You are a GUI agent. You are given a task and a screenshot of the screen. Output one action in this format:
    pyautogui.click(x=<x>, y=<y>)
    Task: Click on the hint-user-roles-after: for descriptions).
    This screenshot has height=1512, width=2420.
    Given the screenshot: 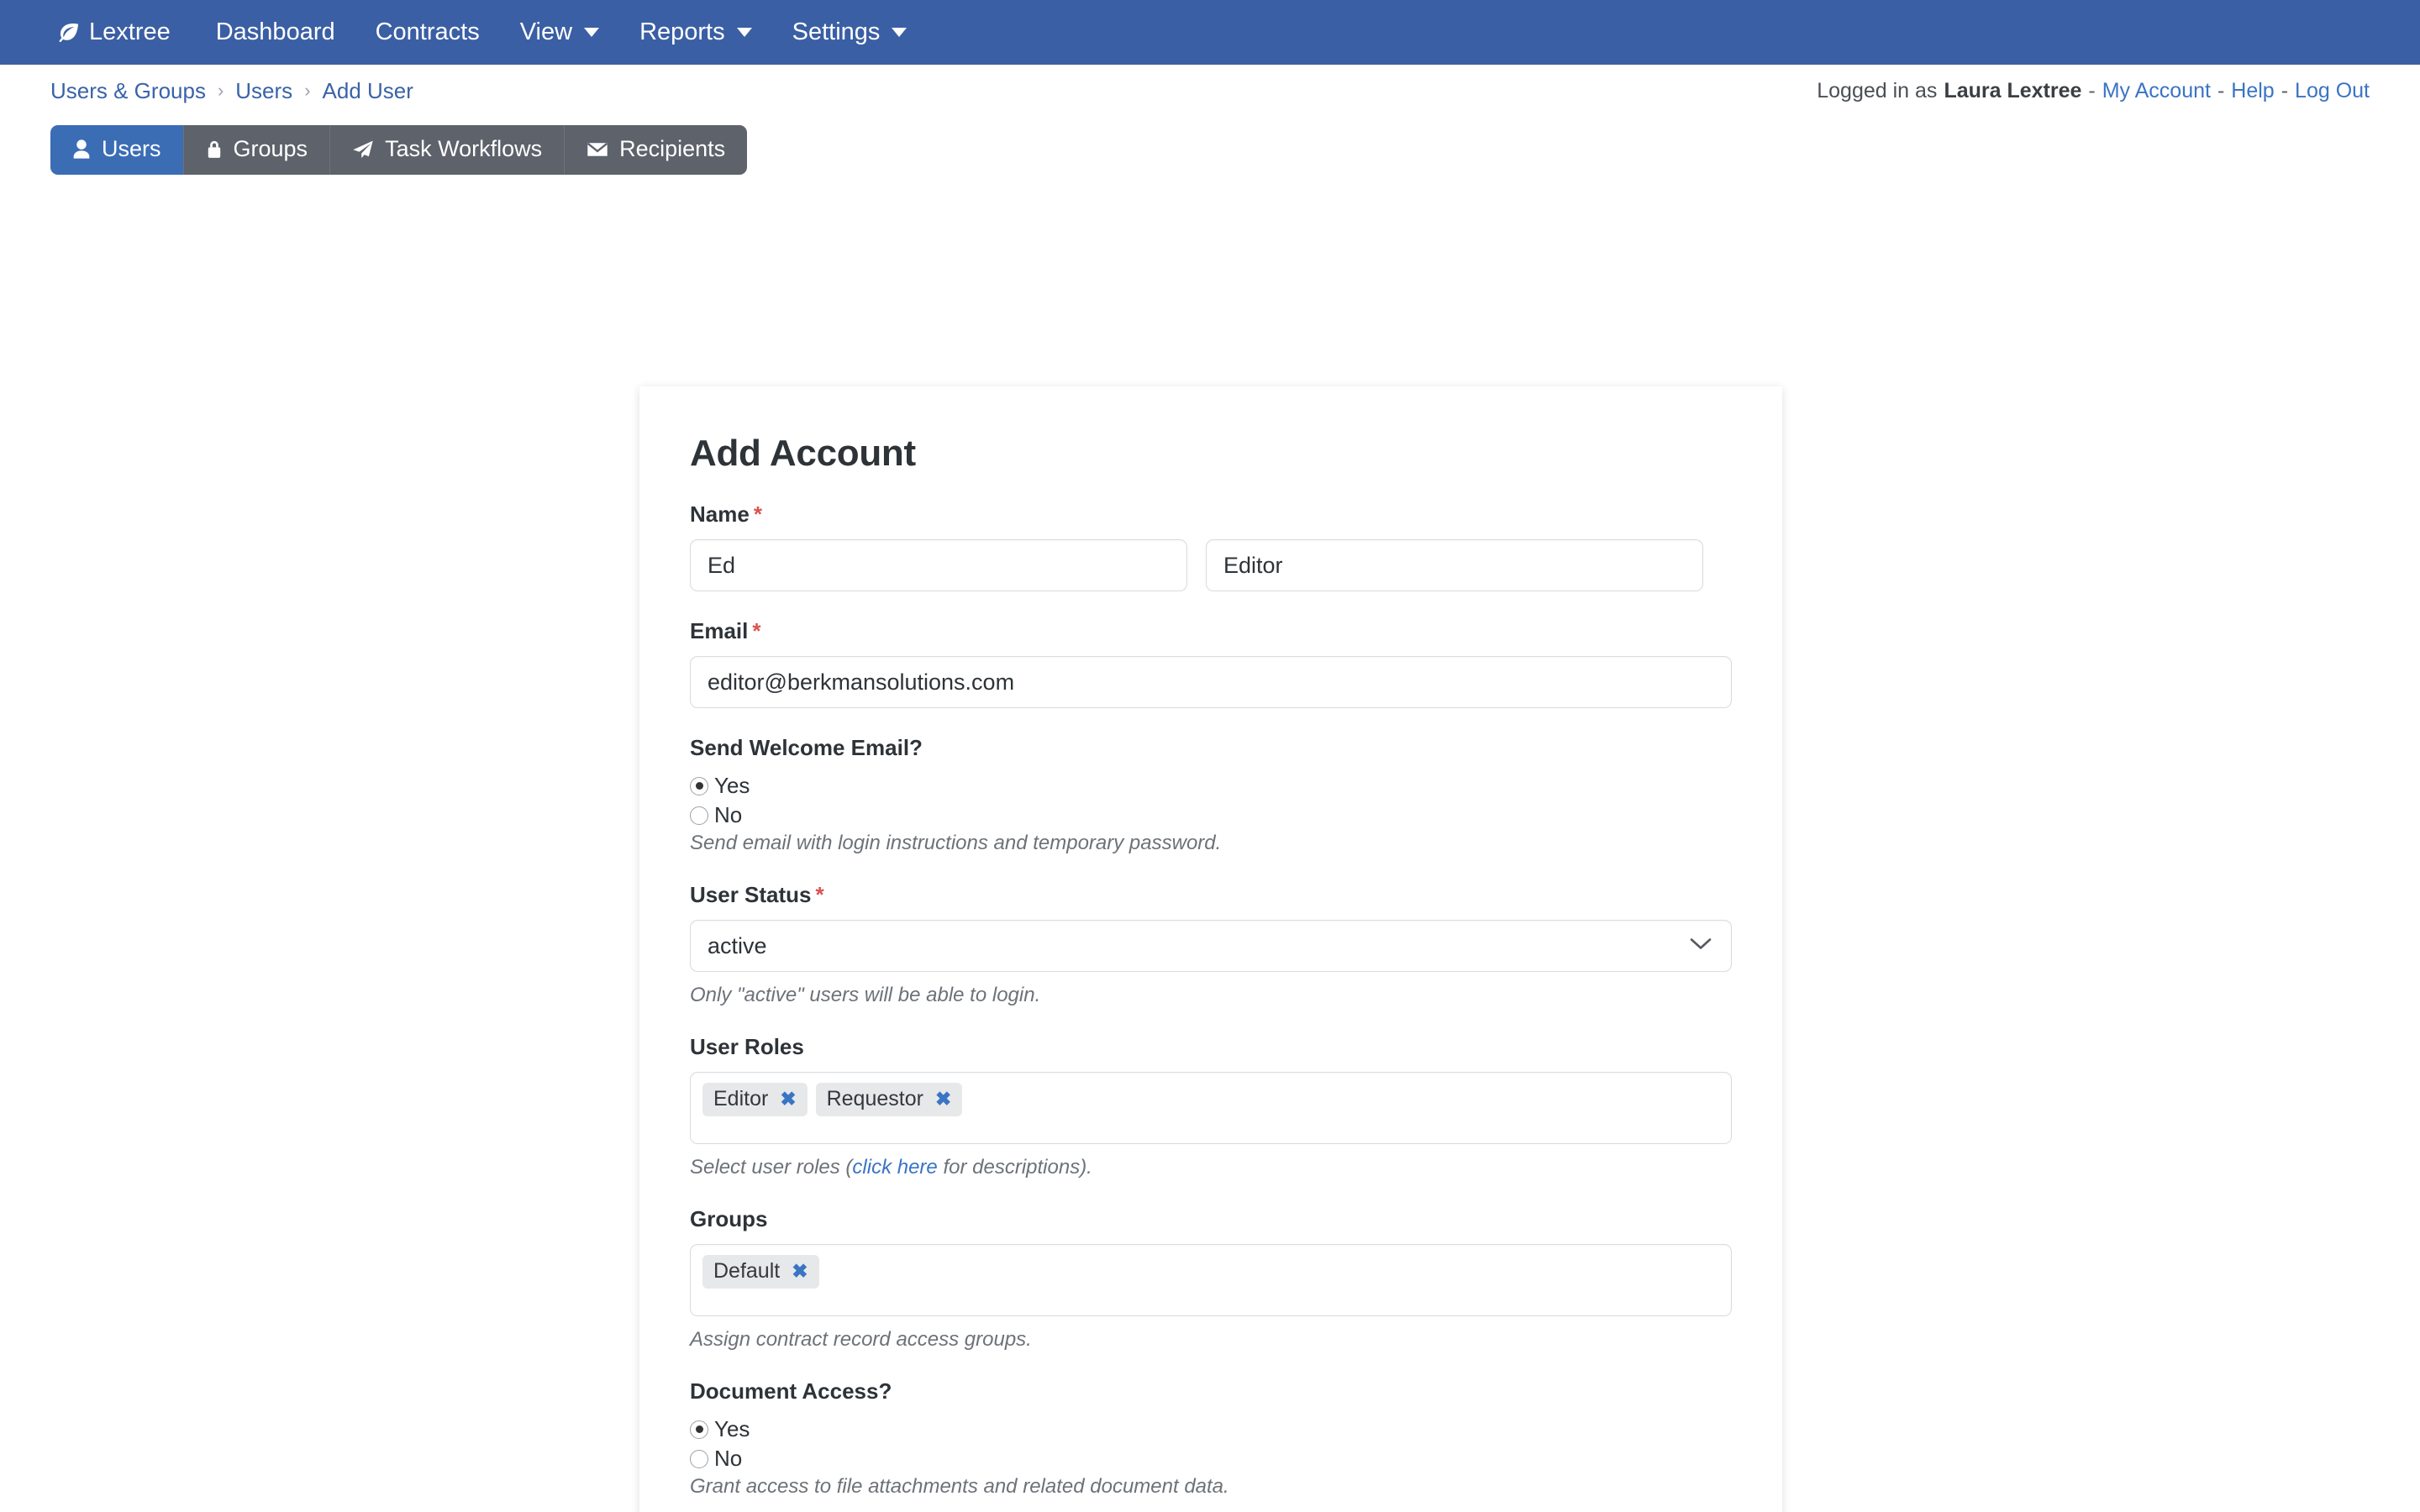 What is the action you would take?
    pyautogui.click(x=1015, y=1167)
    